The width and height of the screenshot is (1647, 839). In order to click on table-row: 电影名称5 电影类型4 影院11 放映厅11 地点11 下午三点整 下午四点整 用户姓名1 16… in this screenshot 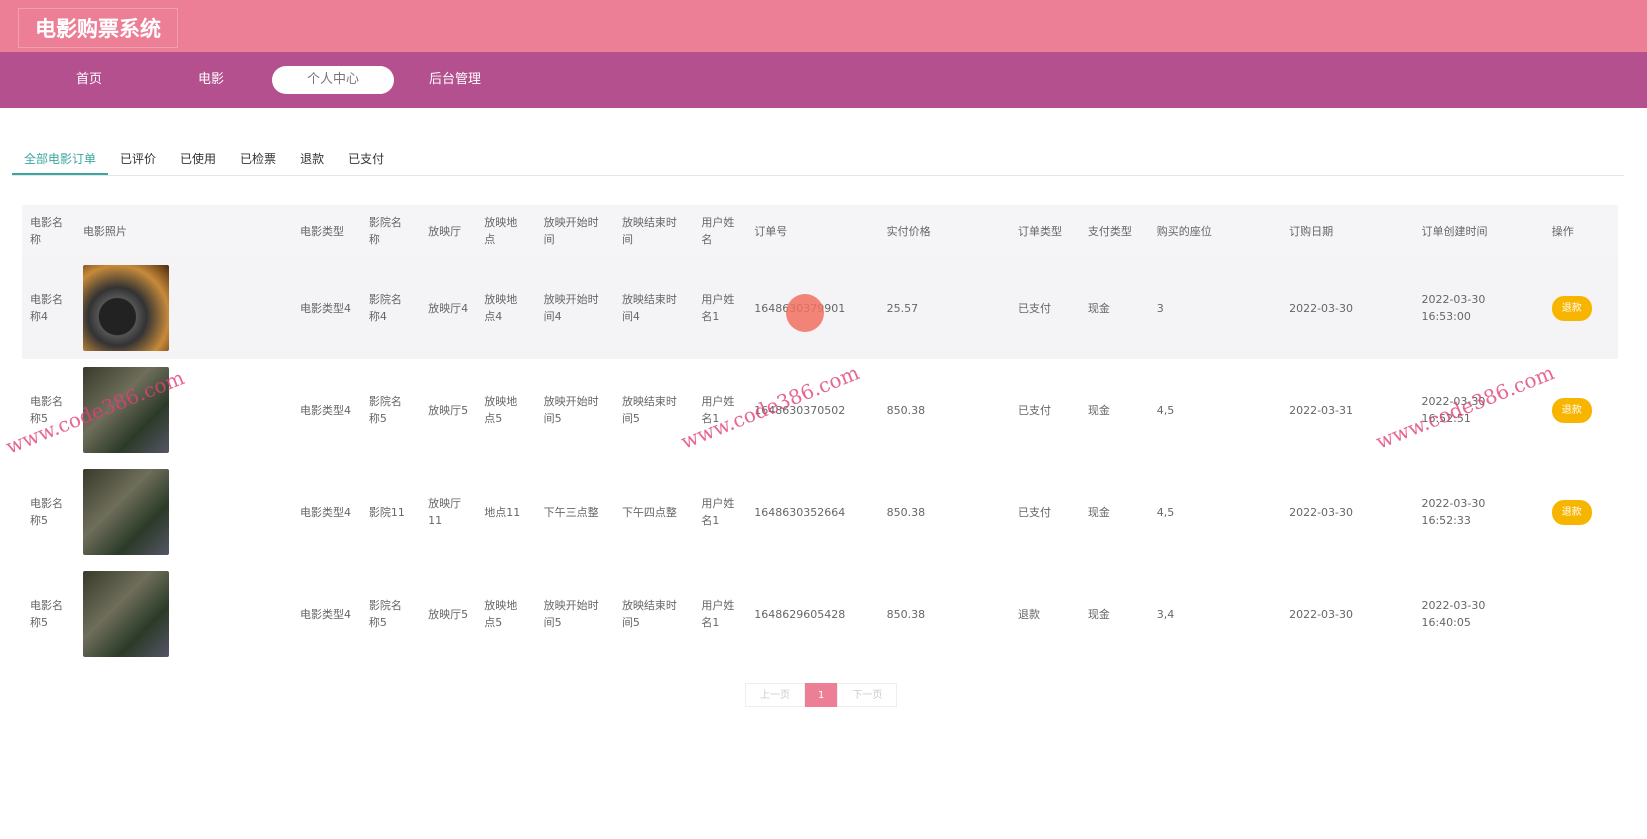, I will do `click(820, 512)`.